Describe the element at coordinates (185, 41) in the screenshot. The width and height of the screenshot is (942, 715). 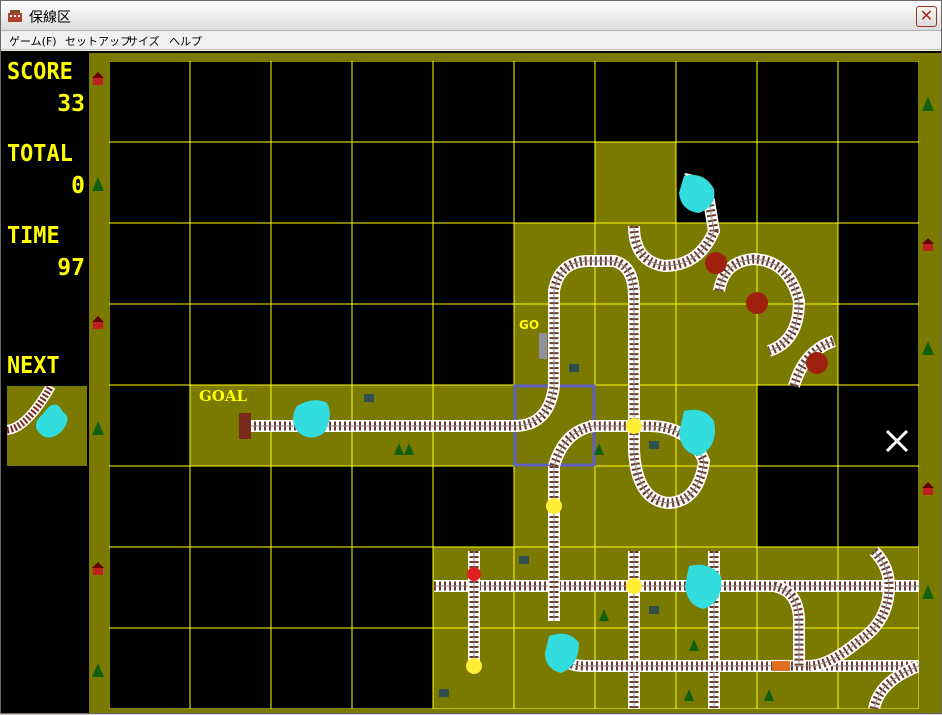
I see `menu-help: ヘルプ` at that location.